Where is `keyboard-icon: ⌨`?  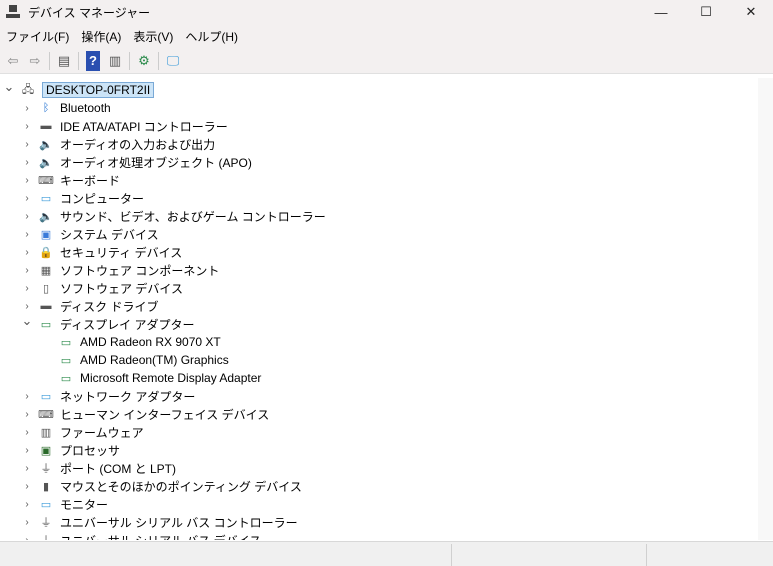
keyboard-icon: ⌨ is located at coordinates (46, 180).